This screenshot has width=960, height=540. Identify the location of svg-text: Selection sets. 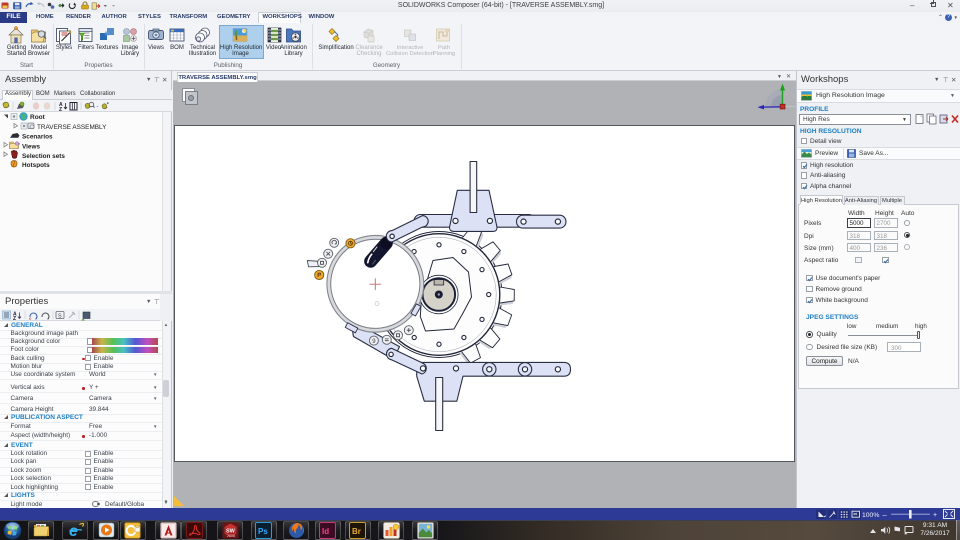
(43, 156).